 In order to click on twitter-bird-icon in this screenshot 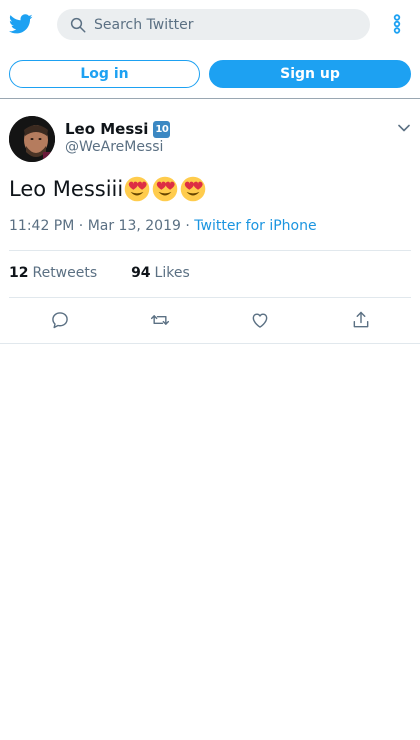, I will do `click(21, 24)`.